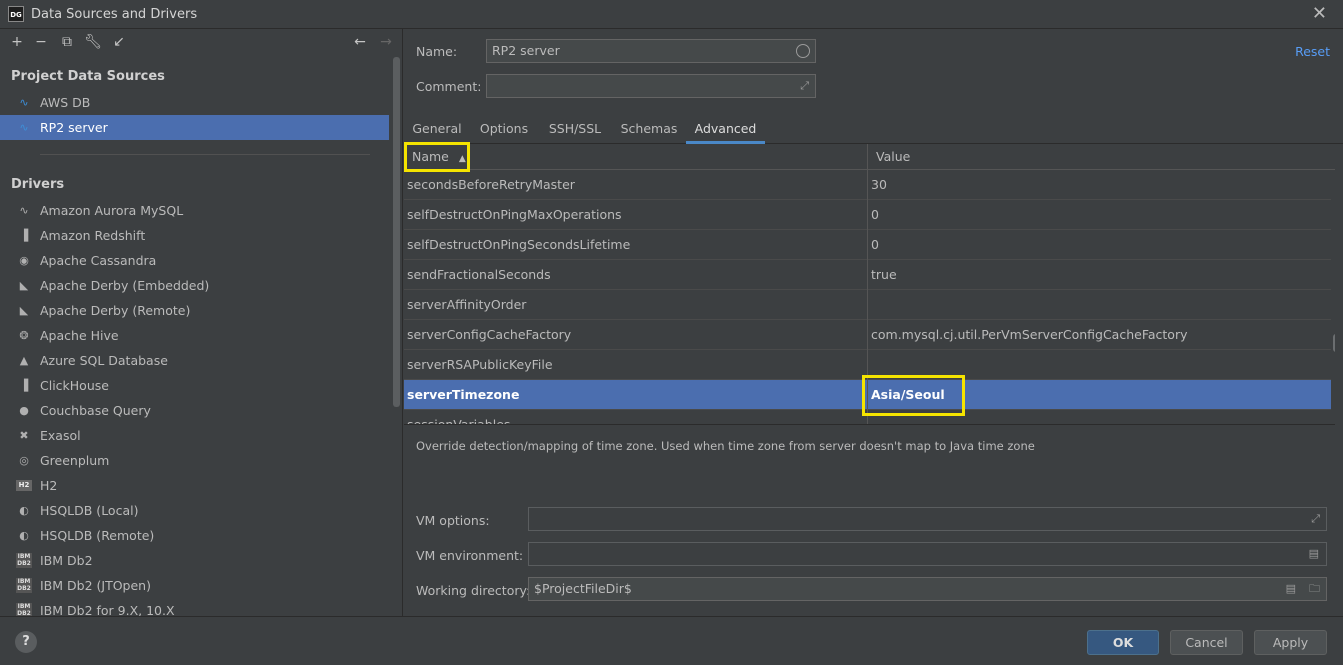 This screenshot has height=665, width=1343. Describe the element at coordinates (38, 184) in the screenshot. I see `drivers-header: Drivers` at that location.